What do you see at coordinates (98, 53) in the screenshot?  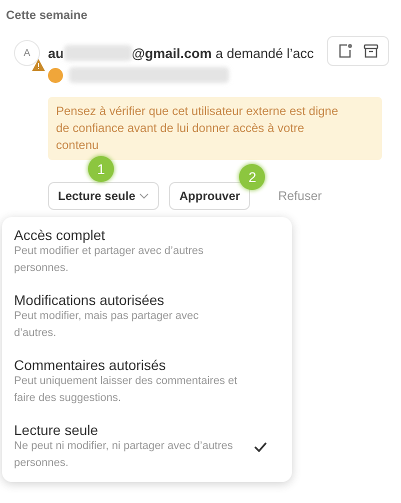 I see `redacted-blur` at bounding box center [98, 53].